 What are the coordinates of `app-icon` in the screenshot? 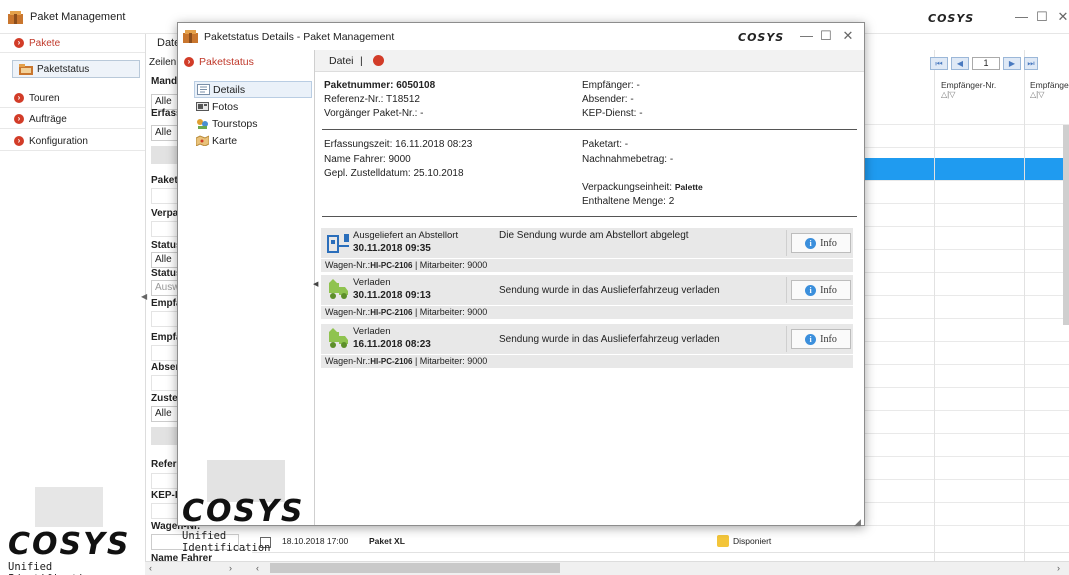 It's located at (190, 36).